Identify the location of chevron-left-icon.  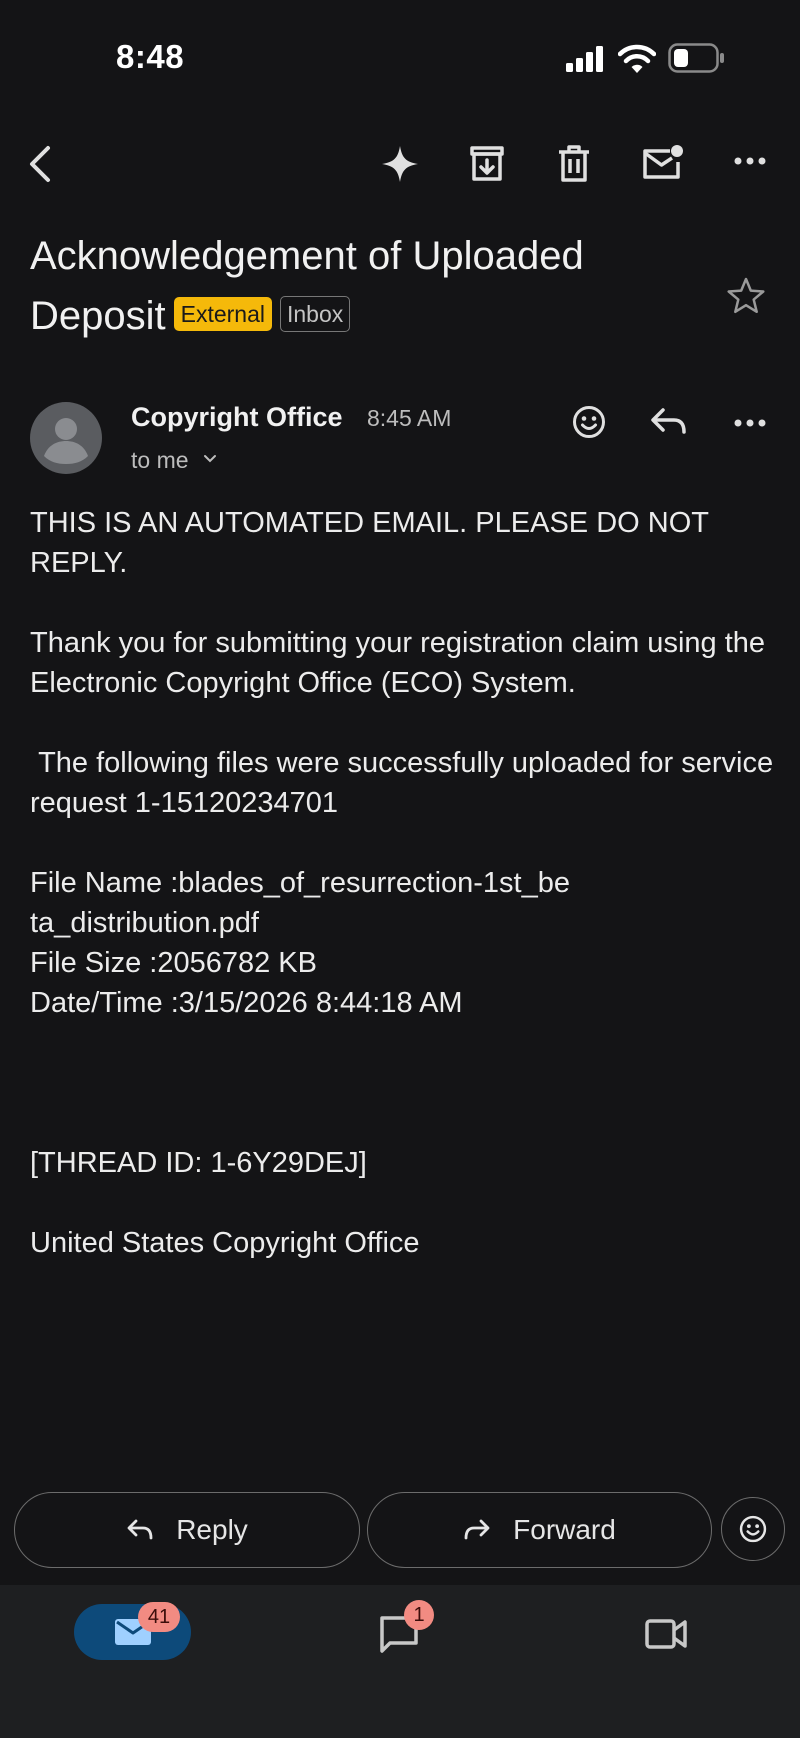
(40, 164).